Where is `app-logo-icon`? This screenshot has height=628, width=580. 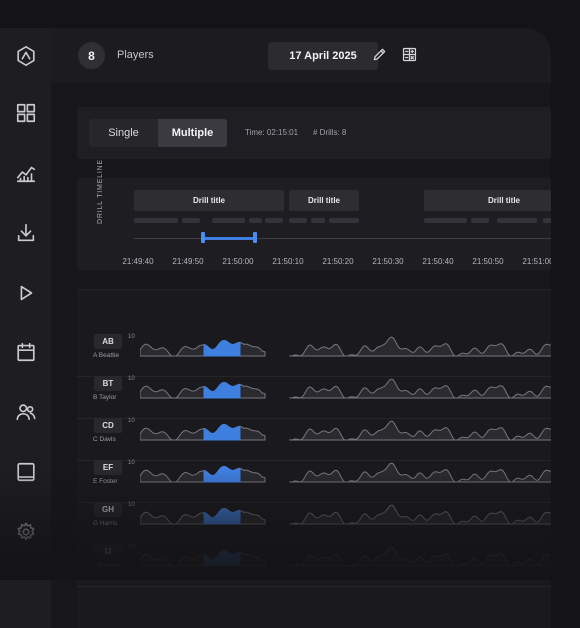
app-logo-icon is located at coordinates (26, 56).